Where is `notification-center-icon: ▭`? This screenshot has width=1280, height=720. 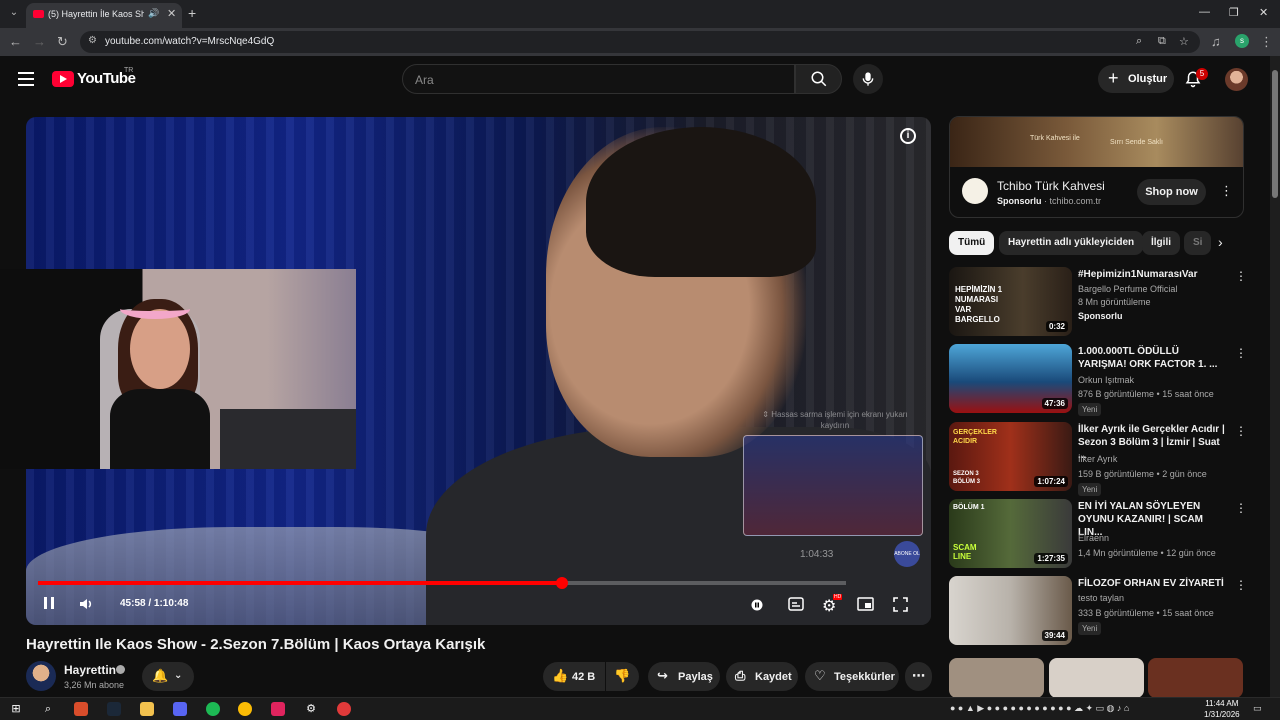
notification-center-icon: ▭ is located at coordinates (1257, 708).